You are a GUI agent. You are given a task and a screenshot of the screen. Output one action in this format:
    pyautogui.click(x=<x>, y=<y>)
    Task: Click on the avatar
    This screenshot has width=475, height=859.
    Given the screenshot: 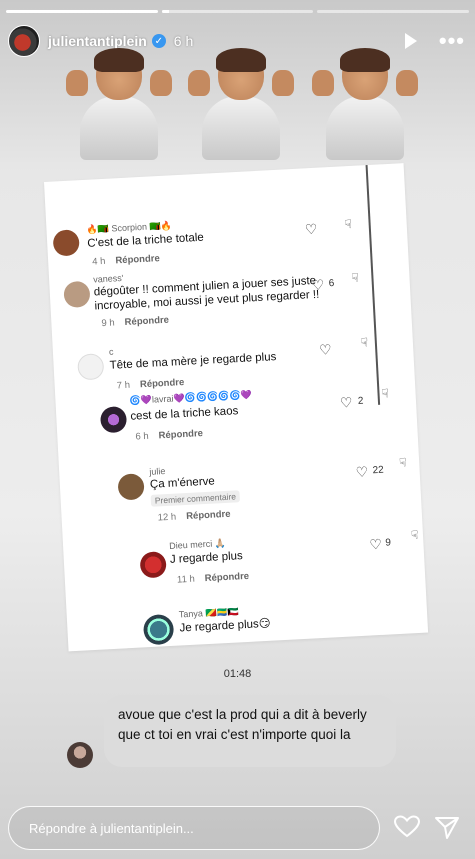 What is the action you would take?
    pyautogui.click(x=24, y=41)
    